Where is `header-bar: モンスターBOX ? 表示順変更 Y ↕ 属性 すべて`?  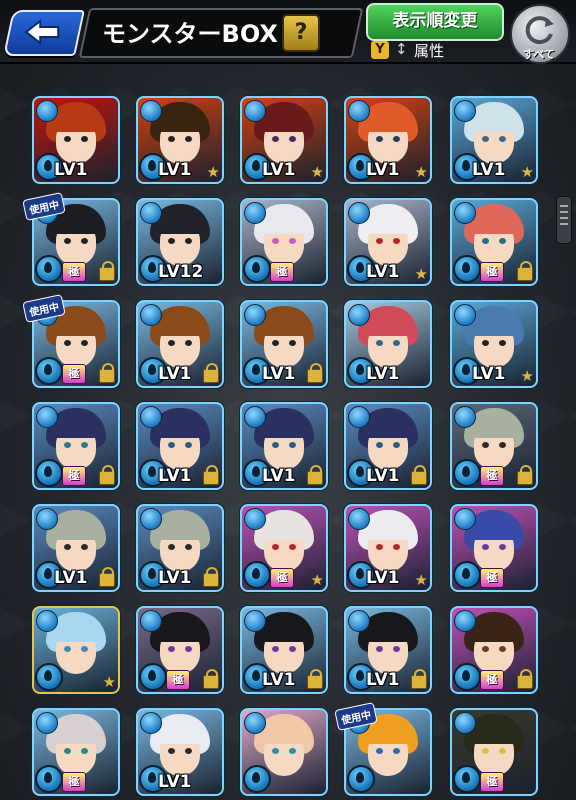
header-bar: モンスターBOX ? 表示順変更 Y ↕ 属性 すべて is located at coordinates (288, 32).